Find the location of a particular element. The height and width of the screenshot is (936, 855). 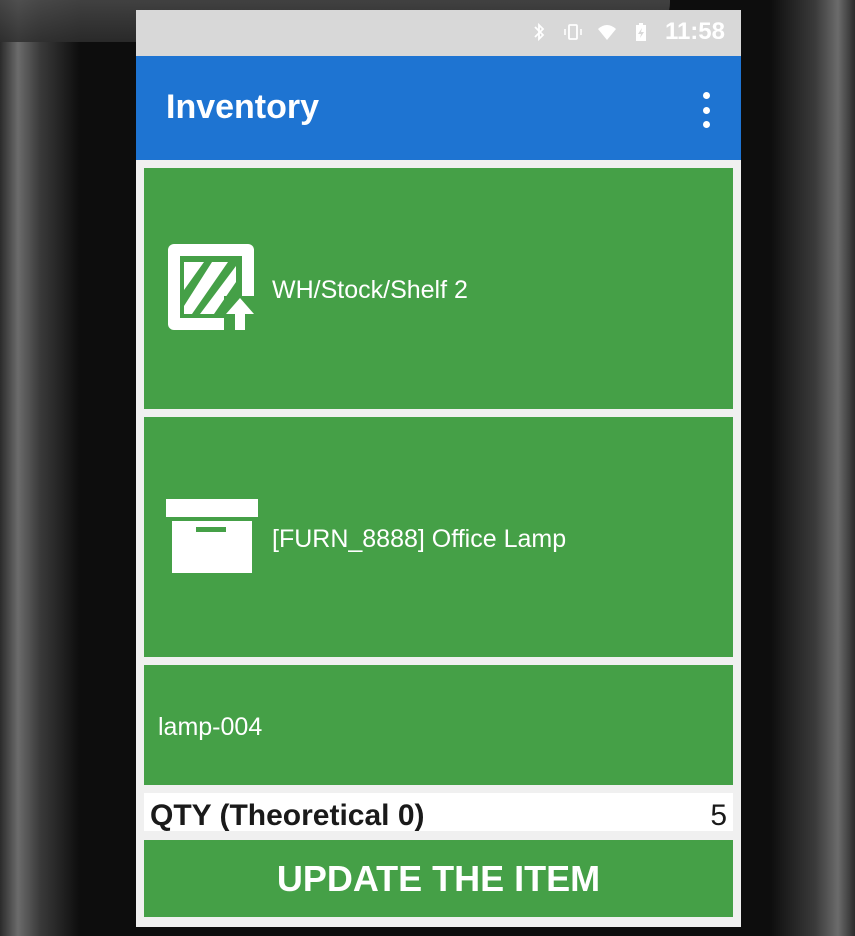

location-shelf-icon is located at coordinates (213, 289).